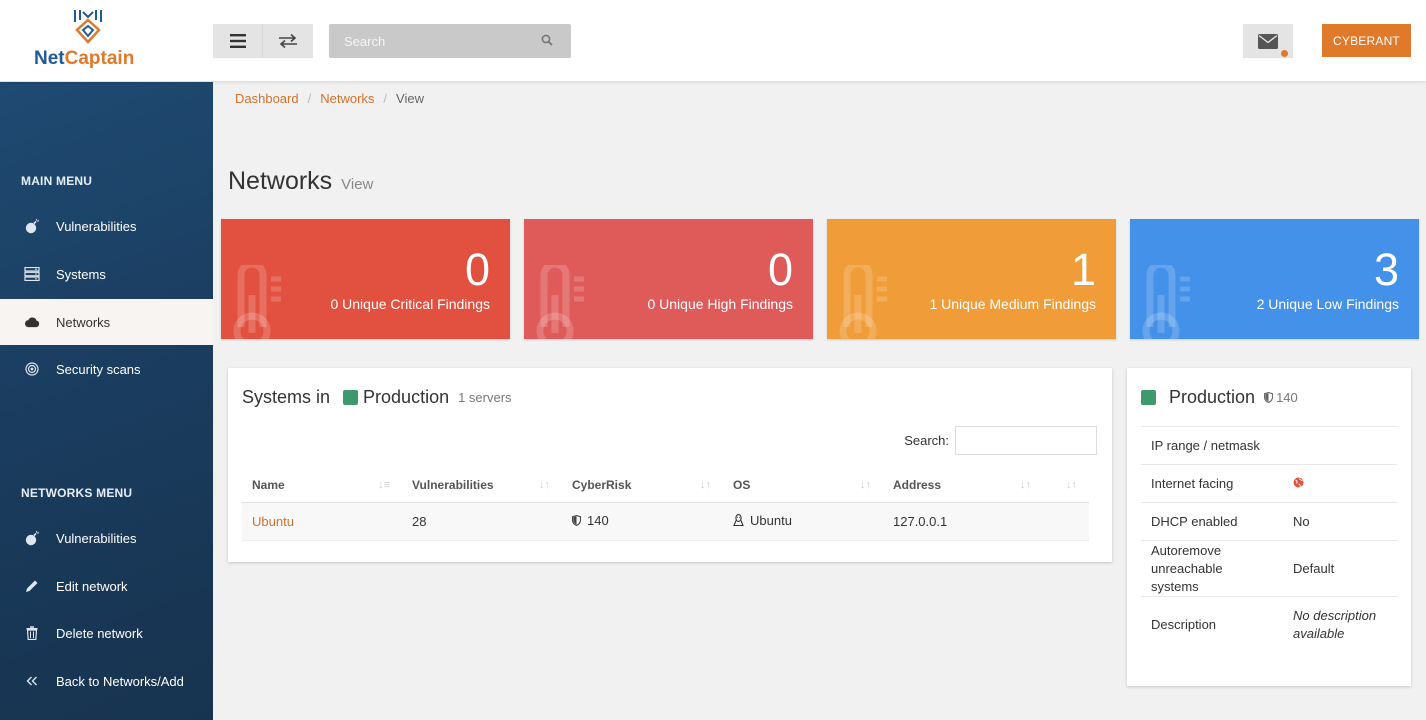 The width and height of the screenshot is (1426, 720). What do you see at coordinates (384, 485) in the screenshot?
I see `sort-asc-icon: ↓≡` at bounding box center [384, 485].